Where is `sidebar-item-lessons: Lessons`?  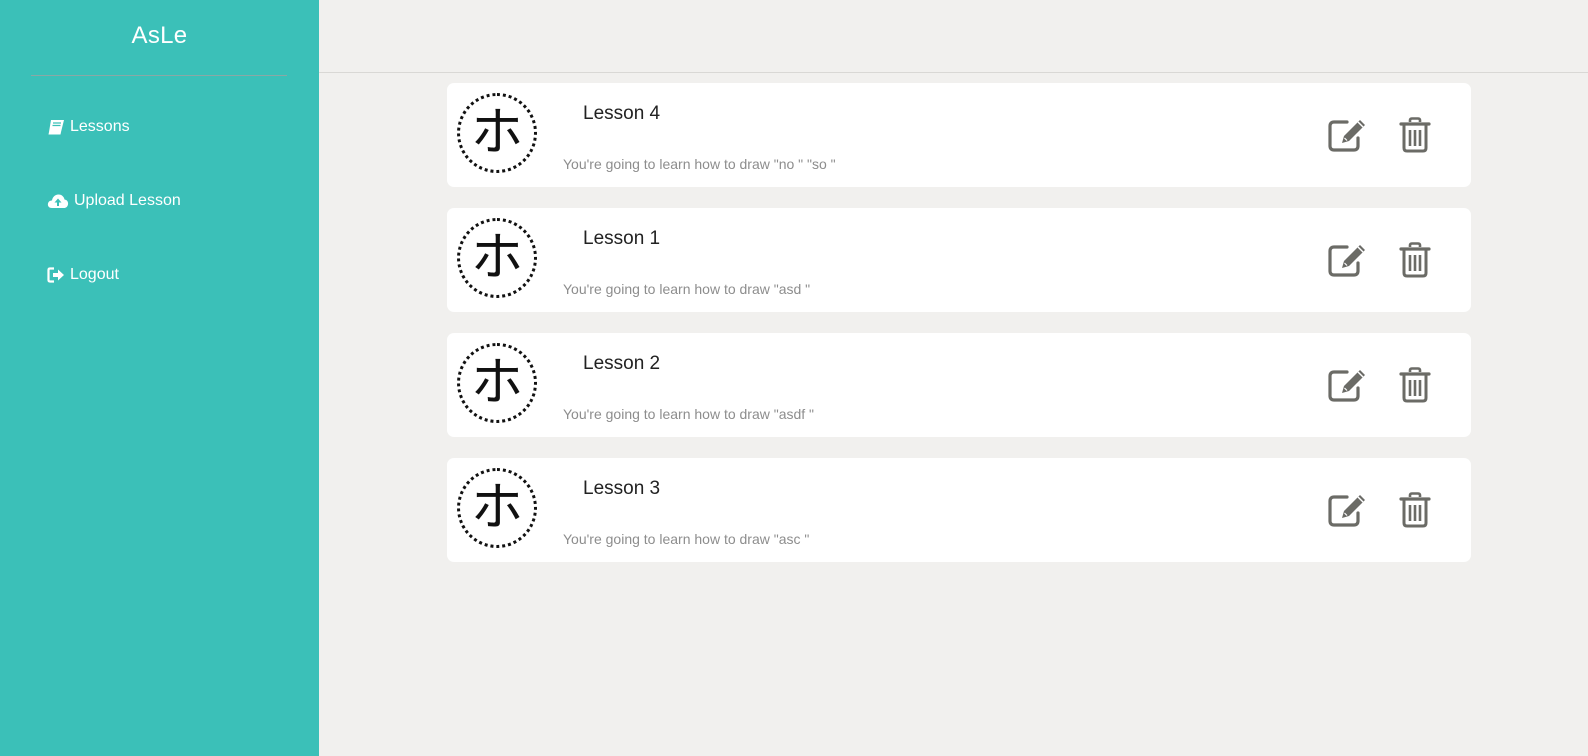
sidebar-item-lessons: Lessons is located at coordinates (88, 127).